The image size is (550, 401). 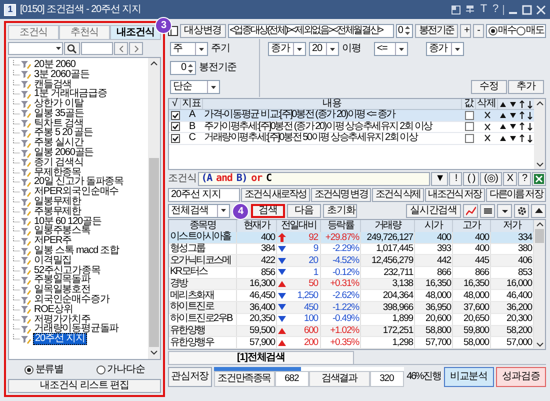 I want to click on edit-list-button: 내조건식 리스트 편집, so click(x=84, y=386).